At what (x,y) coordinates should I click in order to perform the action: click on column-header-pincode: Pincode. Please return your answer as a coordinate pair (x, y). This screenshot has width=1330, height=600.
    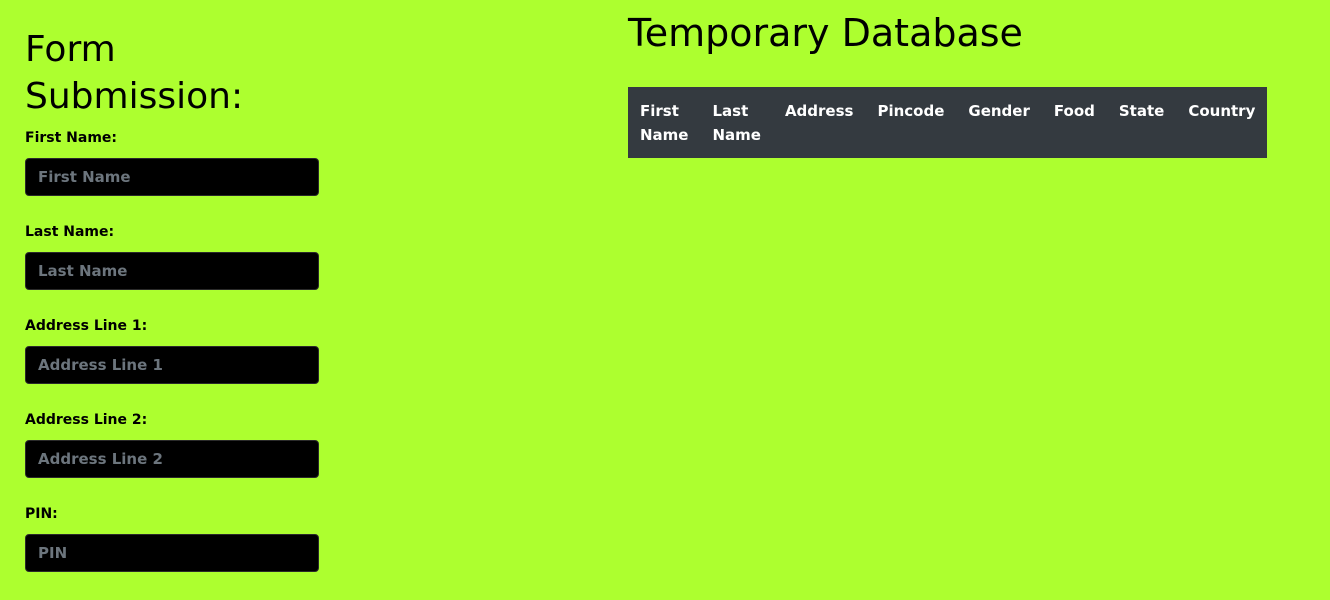
    Looking at the image, I should click on (911, 111).